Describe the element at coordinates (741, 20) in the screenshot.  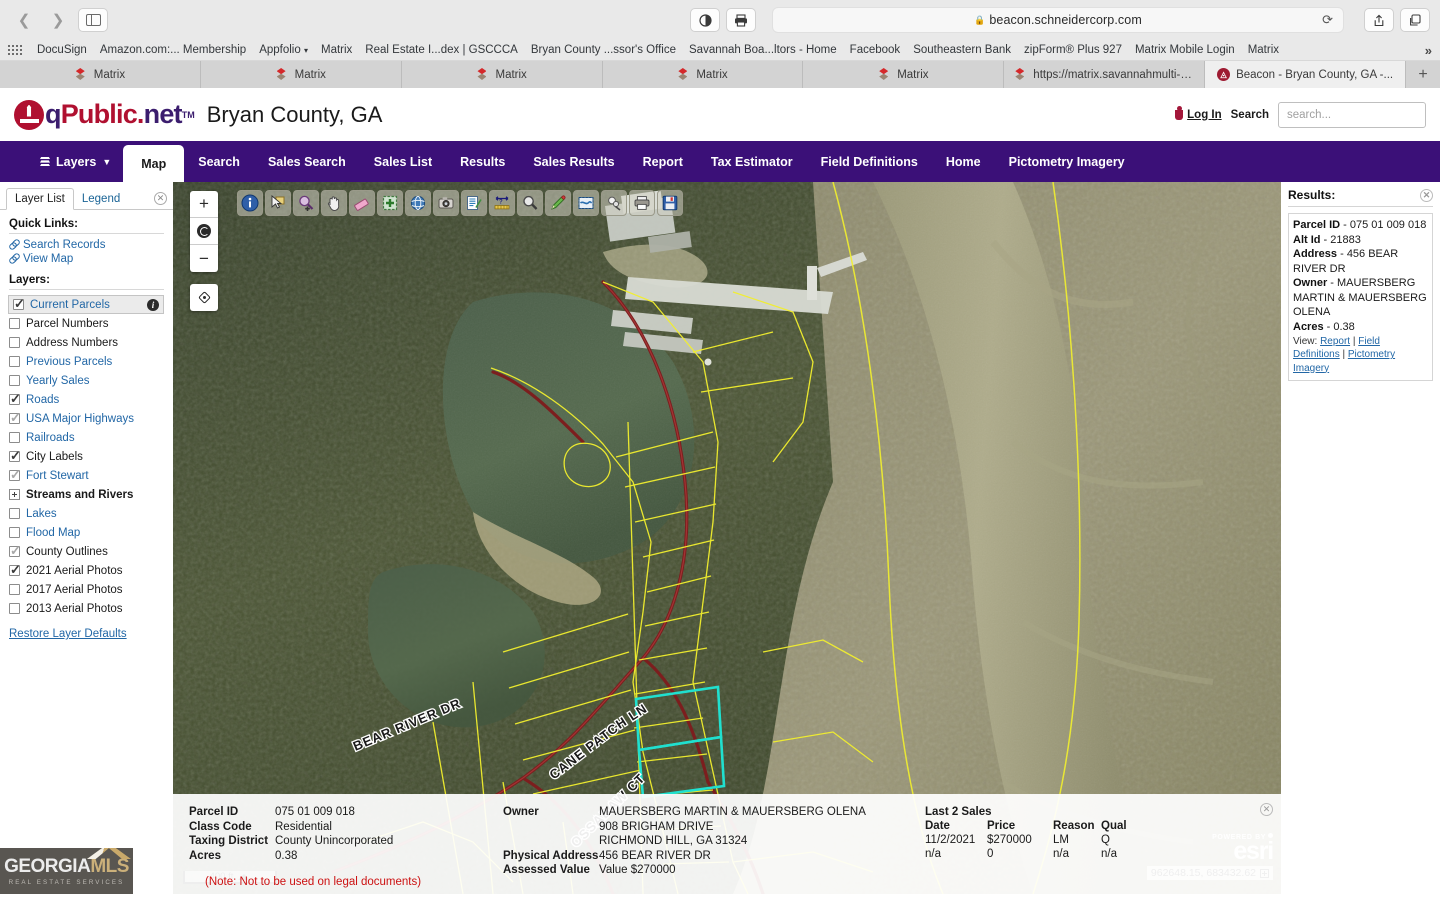
I see `print-icon` at that location.